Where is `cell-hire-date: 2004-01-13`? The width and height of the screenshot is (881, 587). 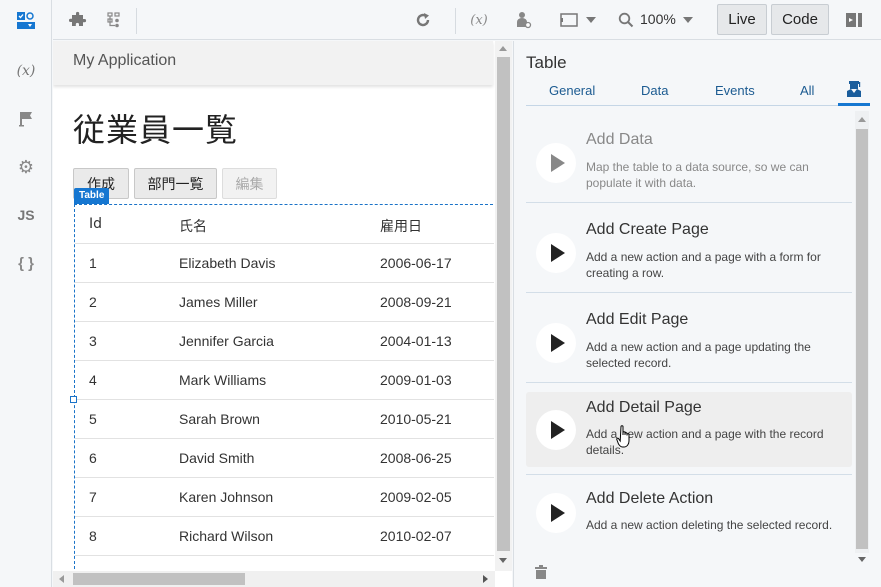
cell-hire-date: 2004-01-13 is located at coordinates (416, 341).